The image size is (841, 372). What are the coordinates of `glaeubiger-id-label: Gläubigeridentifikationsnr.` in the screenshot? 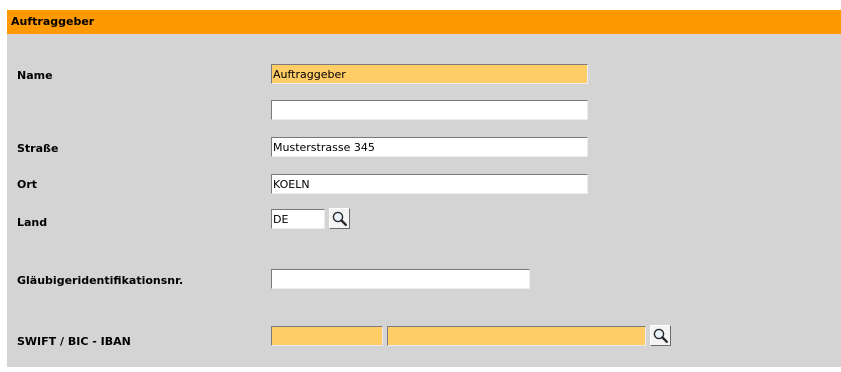 It's located at (100, 280).